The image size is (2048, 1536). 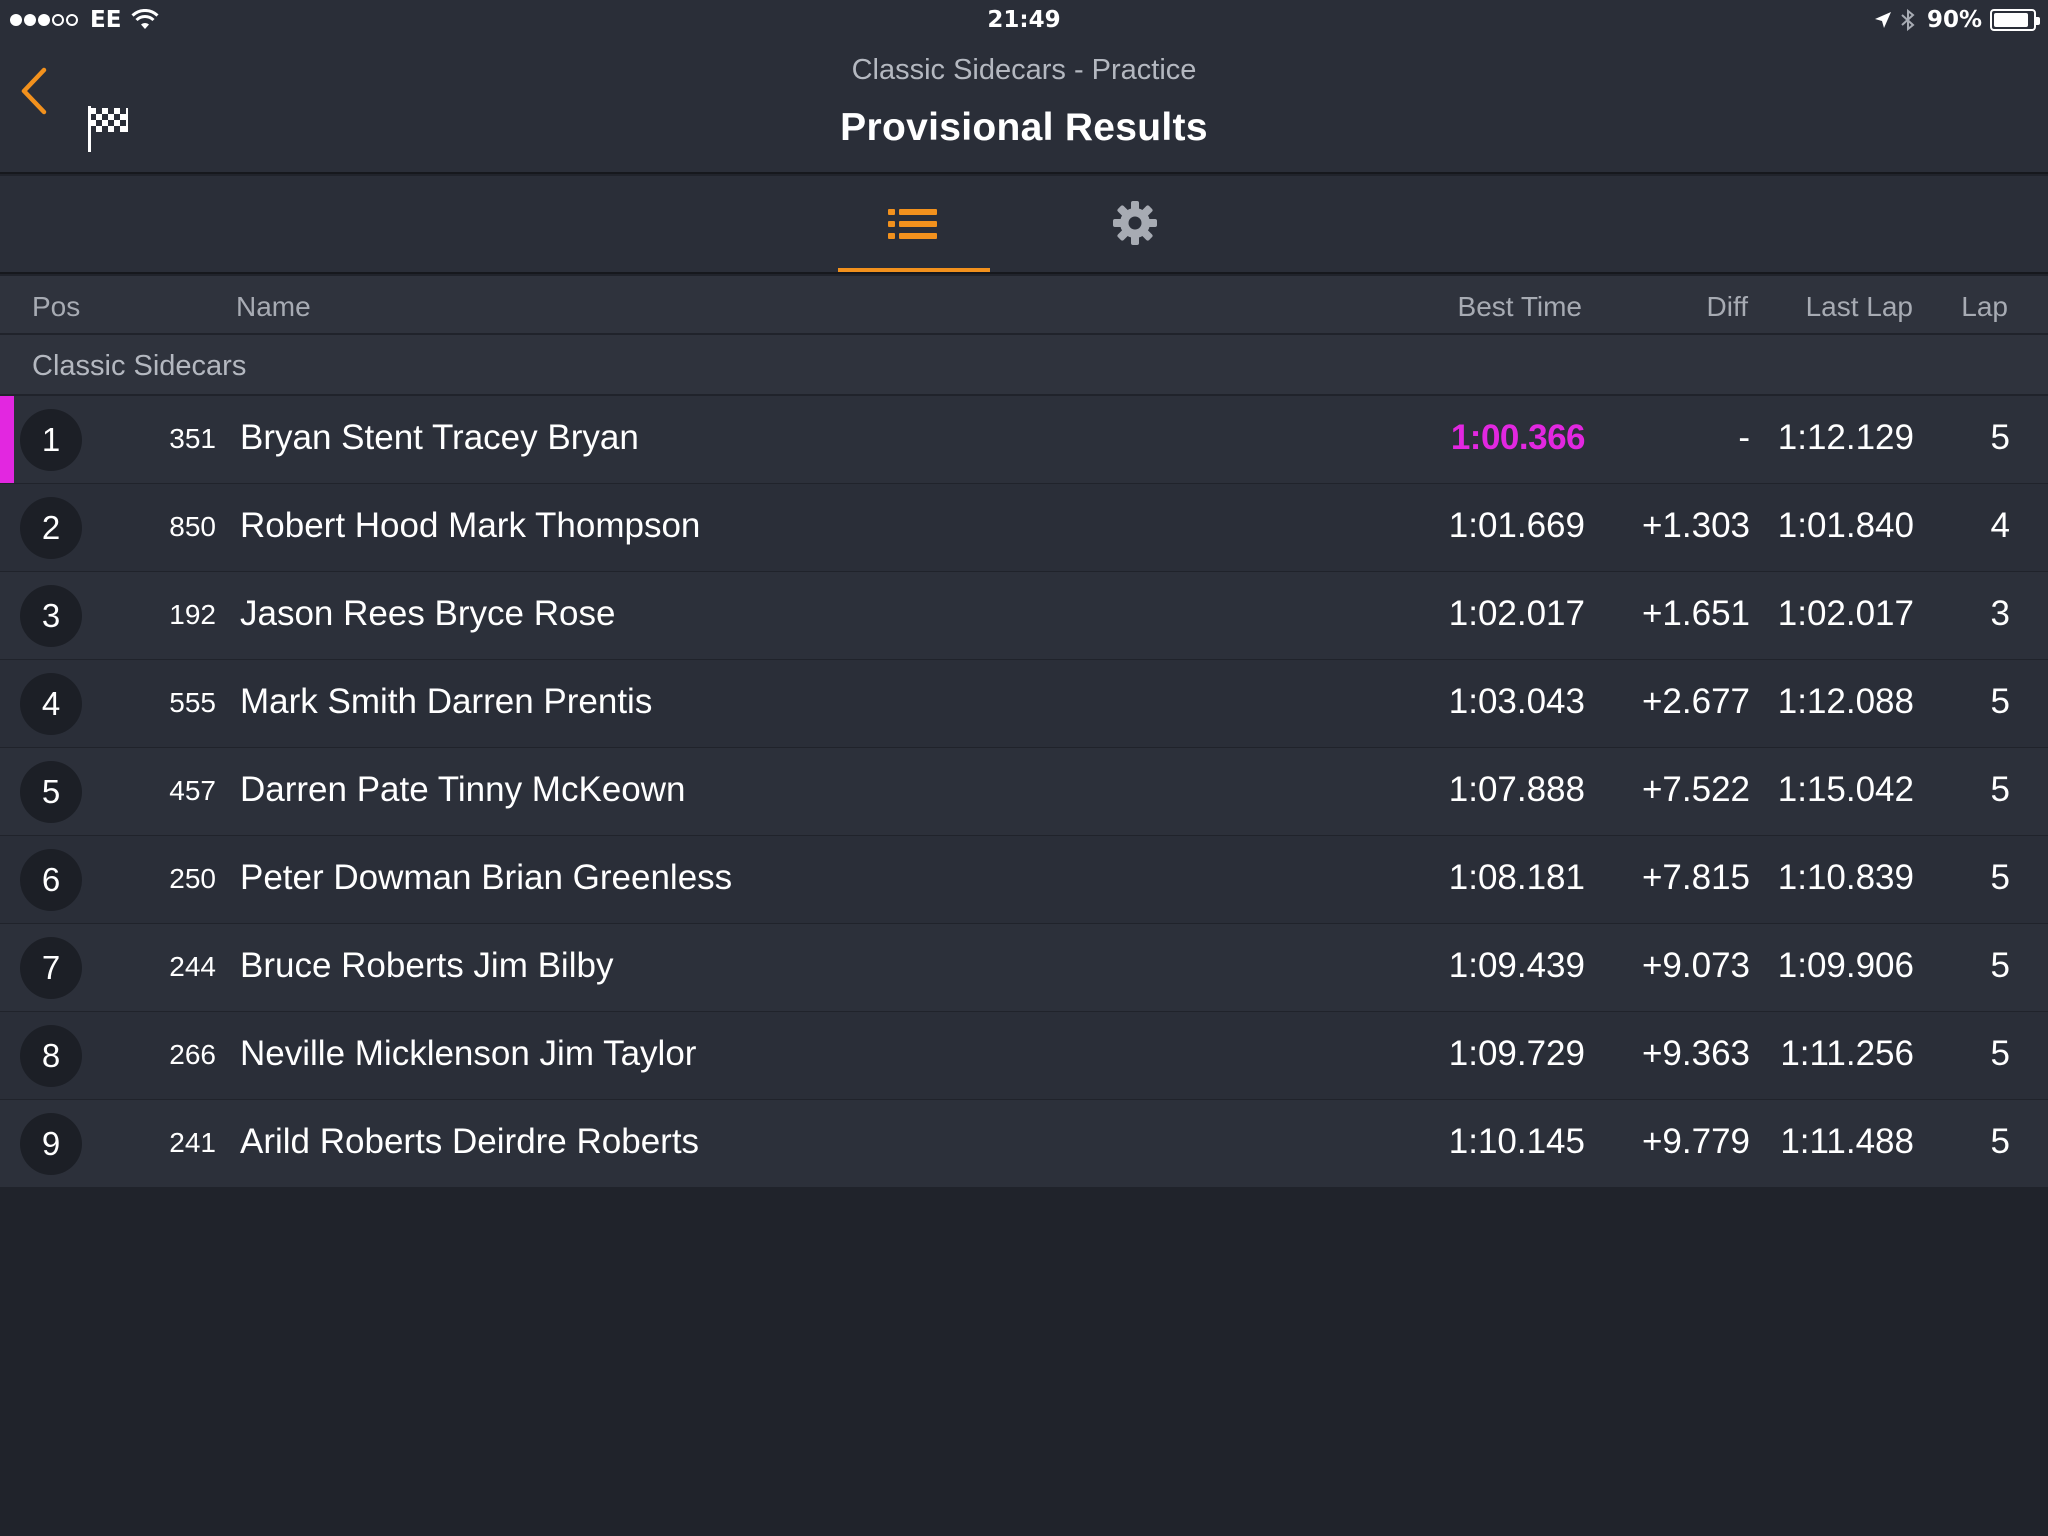 I want to click on rider-number: 250, so click(x=192, y=878).